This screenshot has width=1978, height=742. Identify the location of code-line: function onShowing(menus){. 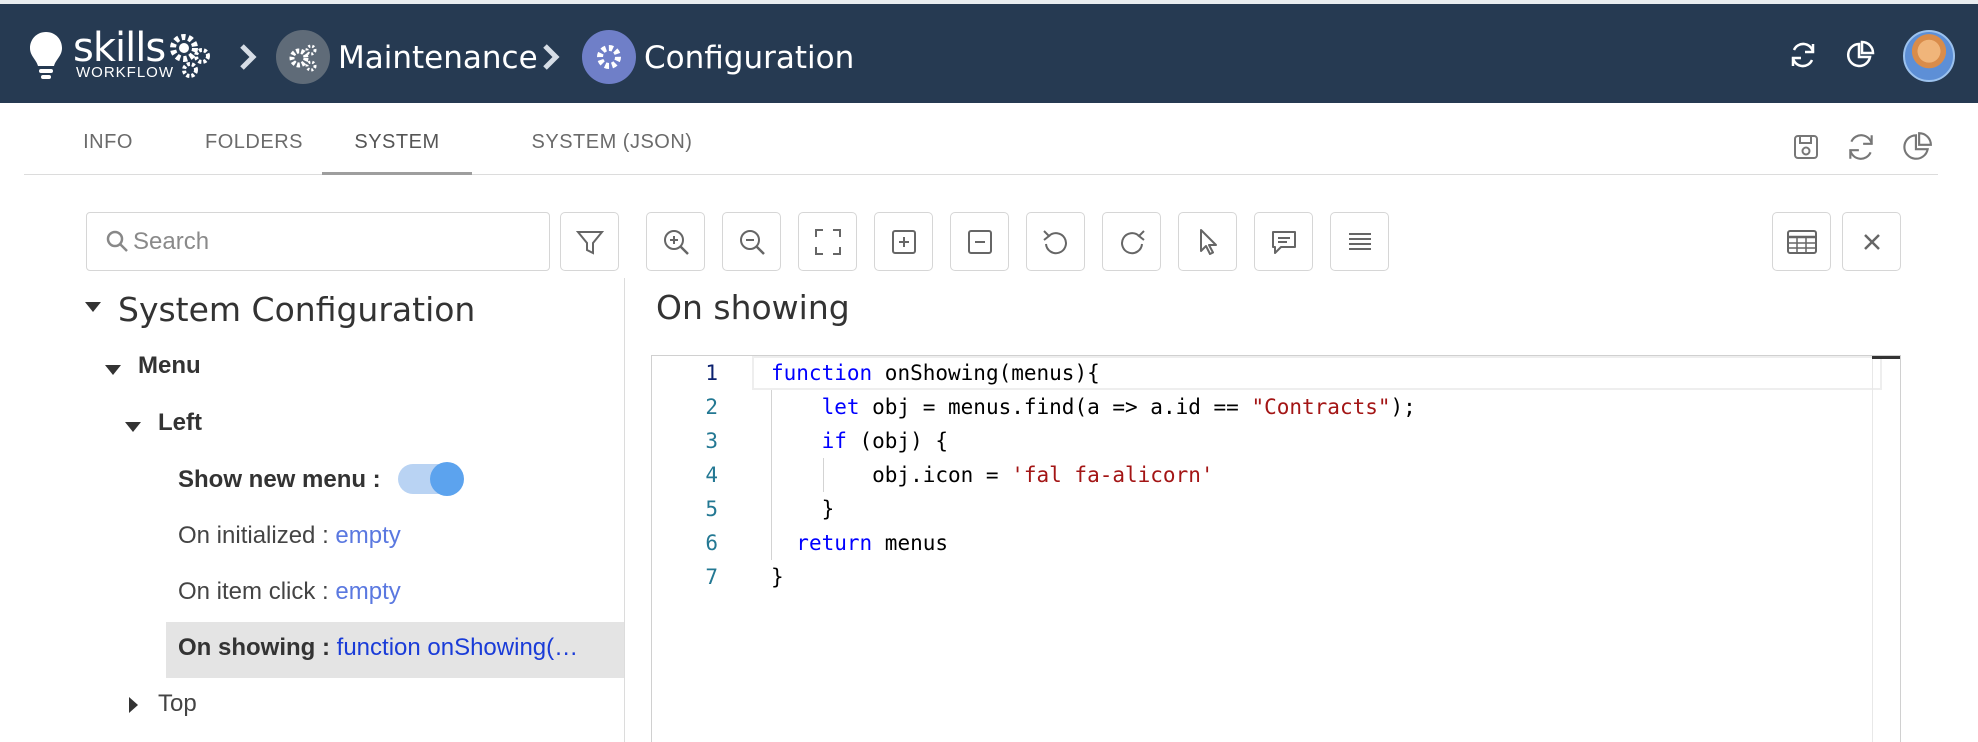
(935, 373).